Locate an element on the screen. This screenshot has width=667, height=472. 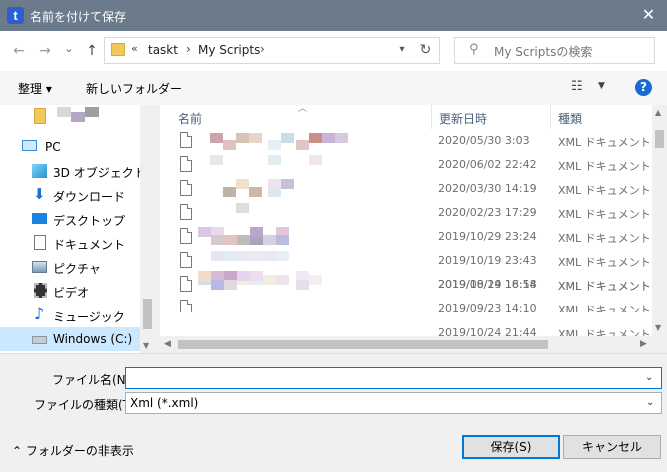
help-icon: ? is located at coordinates (643, 87).